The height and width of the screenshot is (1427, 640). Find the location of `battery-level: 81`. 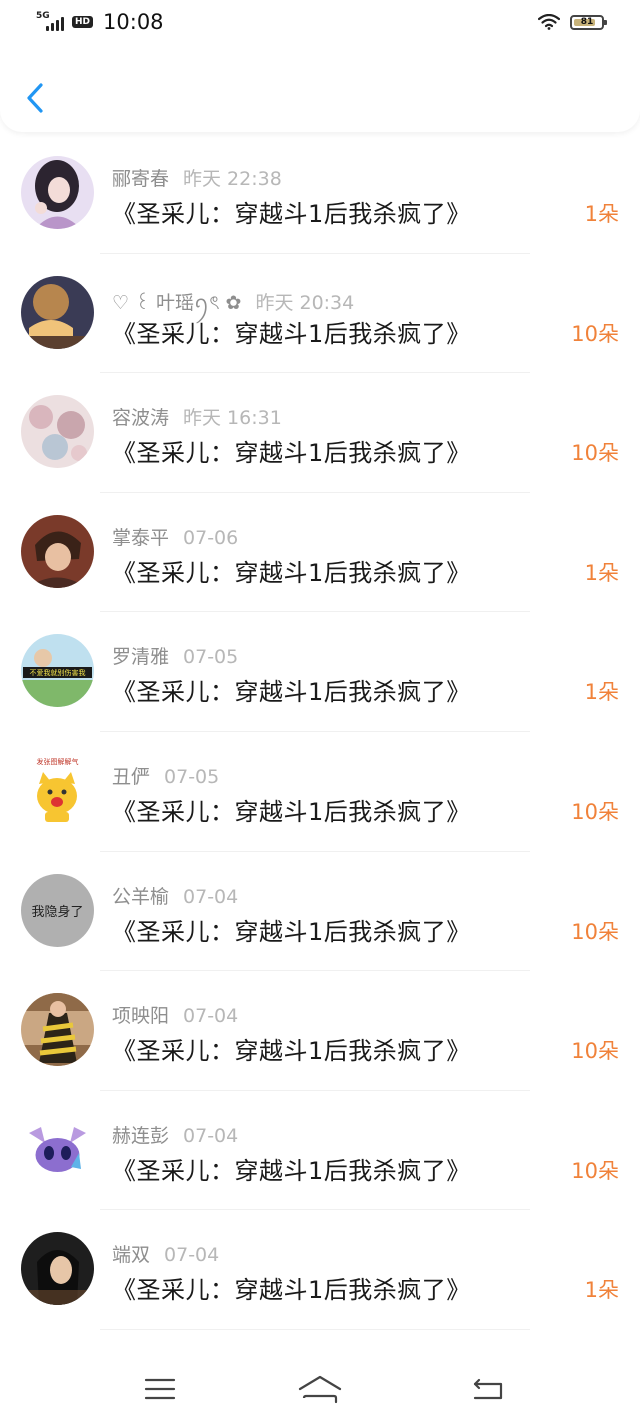

battery-level: 81 is located at coordinates (587, 22).